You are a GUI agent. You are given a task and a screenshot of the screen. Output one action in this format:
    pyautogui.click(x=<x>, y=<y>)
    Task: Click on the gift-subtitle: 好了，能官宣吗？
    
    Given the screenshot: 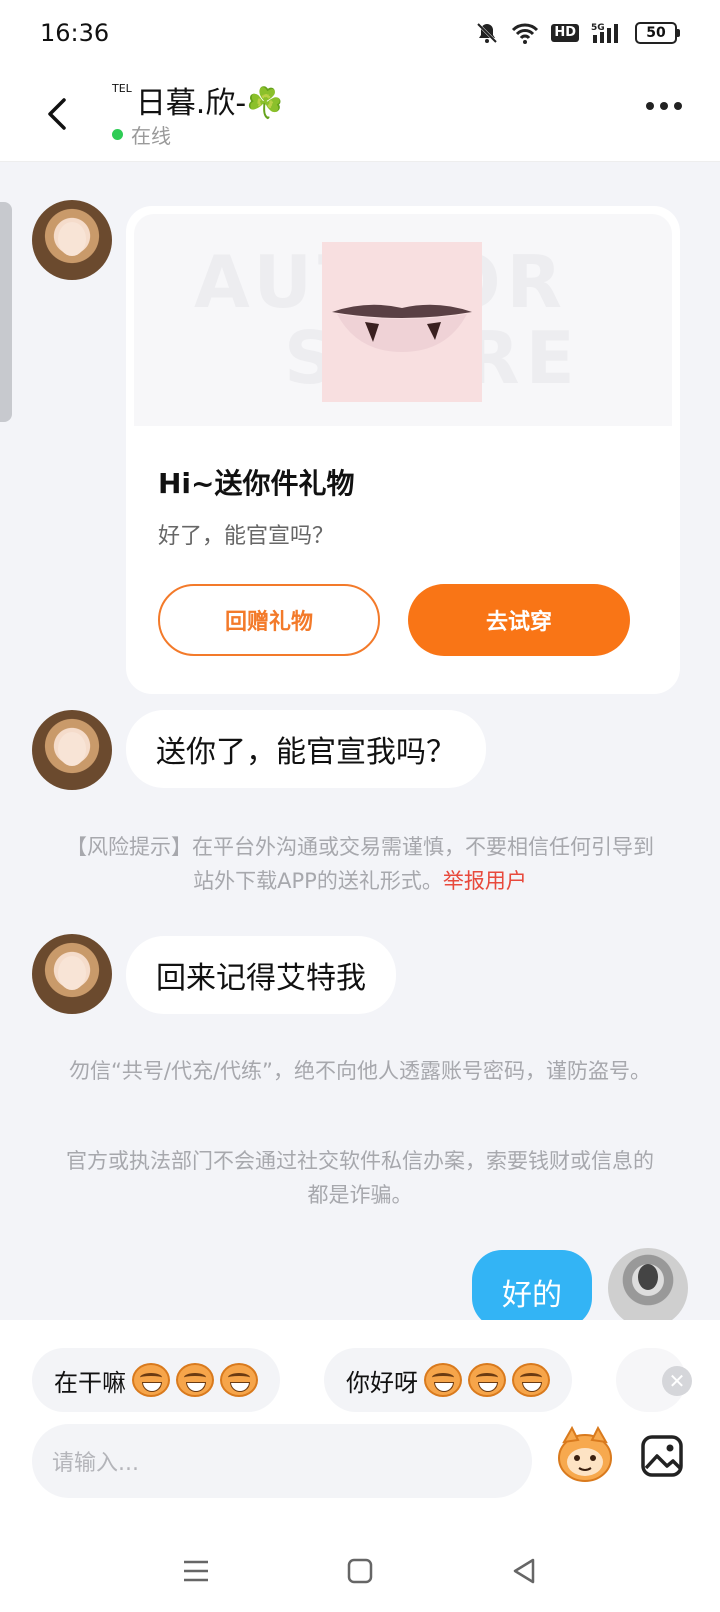 What is the action you would take?
    pyautogui.click(x=246, y=536)
    